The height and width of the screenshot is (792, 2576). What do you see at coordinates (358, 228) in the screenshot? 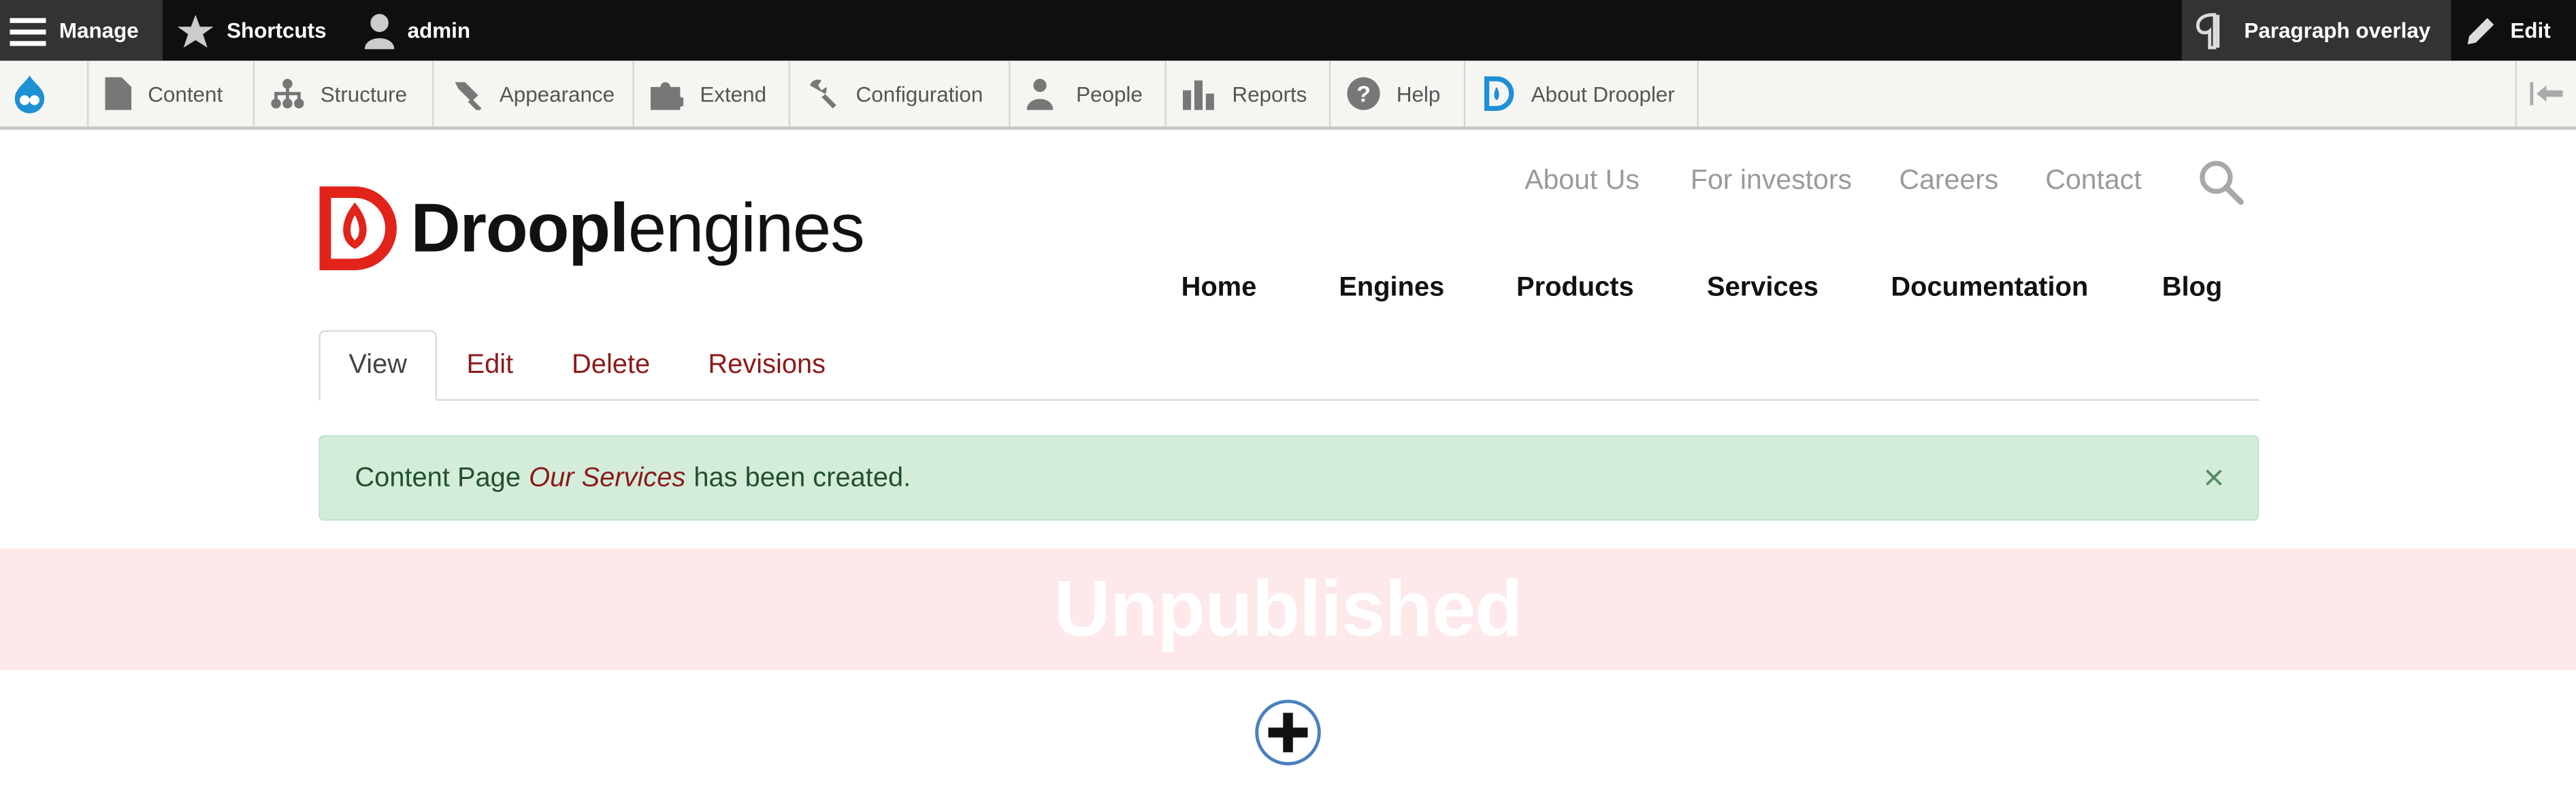
I see `droopler-logo-icon` at bounding box center [358, 228].